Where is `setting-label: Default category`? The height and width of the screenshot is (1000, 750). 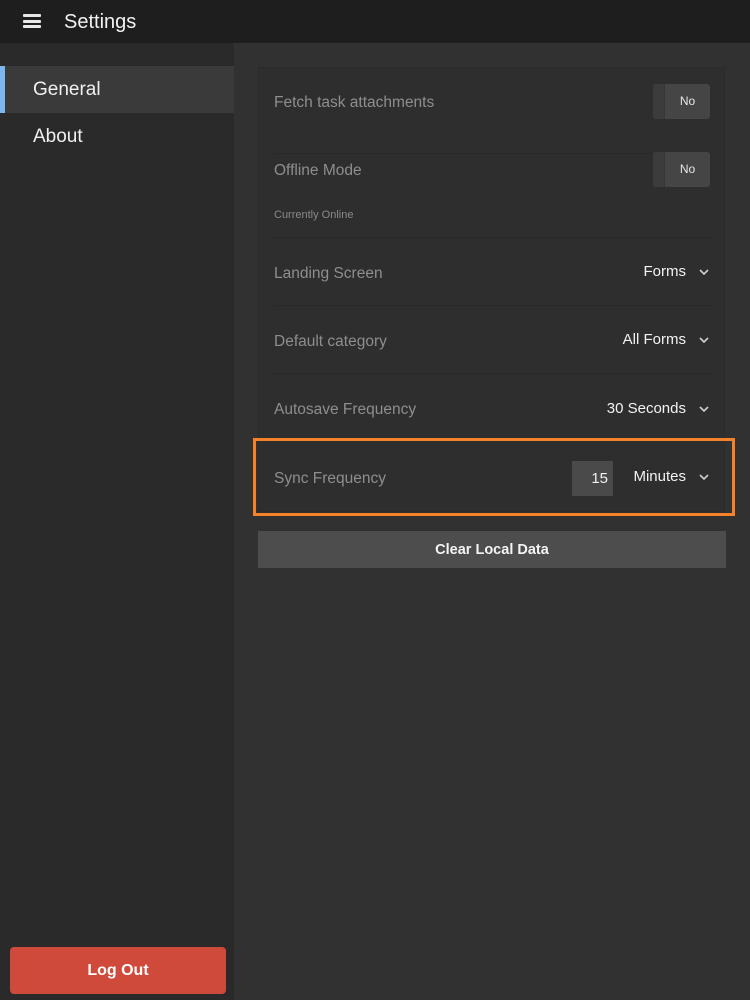 setting-label: Default category is located at coordinates (330, 341).